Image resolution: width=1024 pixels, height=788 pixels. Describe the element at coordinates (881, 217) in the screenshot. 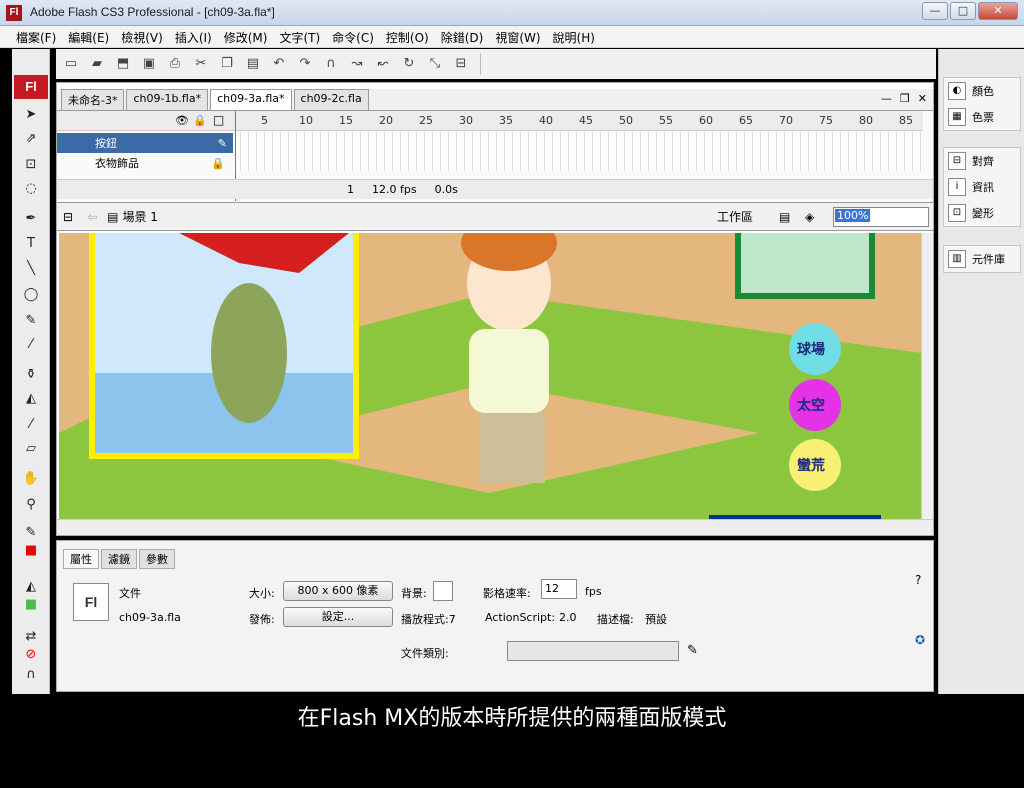

I see `zoom-input: 100%` at that location.